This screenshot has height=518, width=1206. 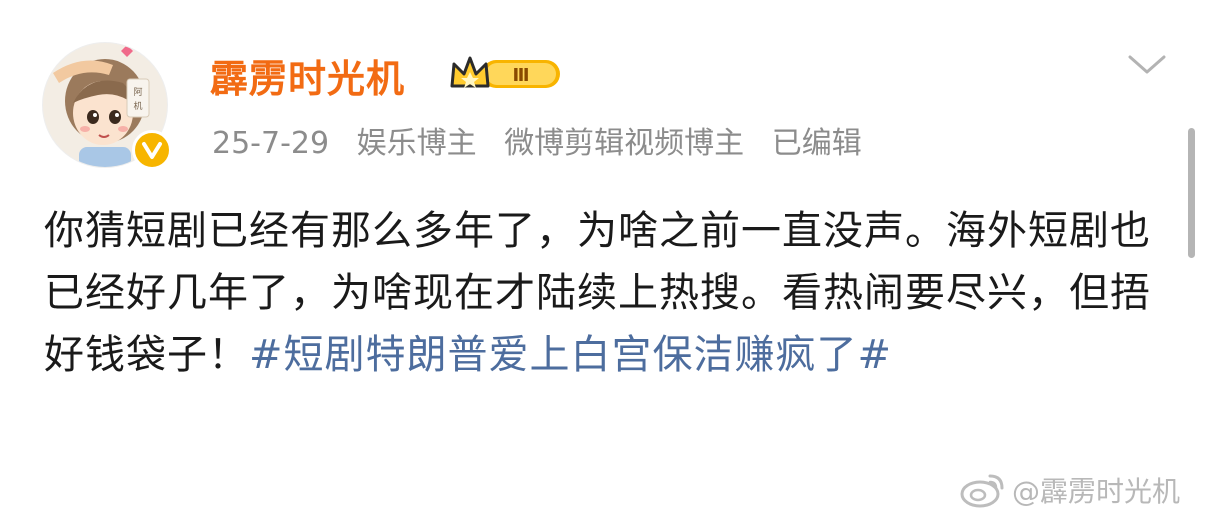 I want to click on crown-level-icon: Ⅲ, so click(x=506, y=74).